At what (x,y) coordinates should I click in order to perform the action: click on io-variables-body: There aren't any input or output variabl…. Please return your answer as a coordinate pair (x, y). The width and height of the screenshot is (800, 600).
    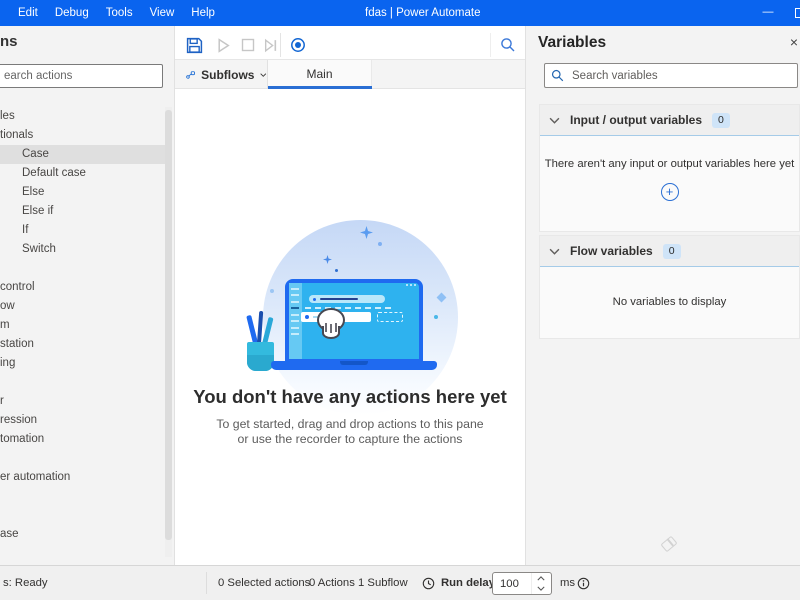
    Looking at the image, I should click on (669, 183).